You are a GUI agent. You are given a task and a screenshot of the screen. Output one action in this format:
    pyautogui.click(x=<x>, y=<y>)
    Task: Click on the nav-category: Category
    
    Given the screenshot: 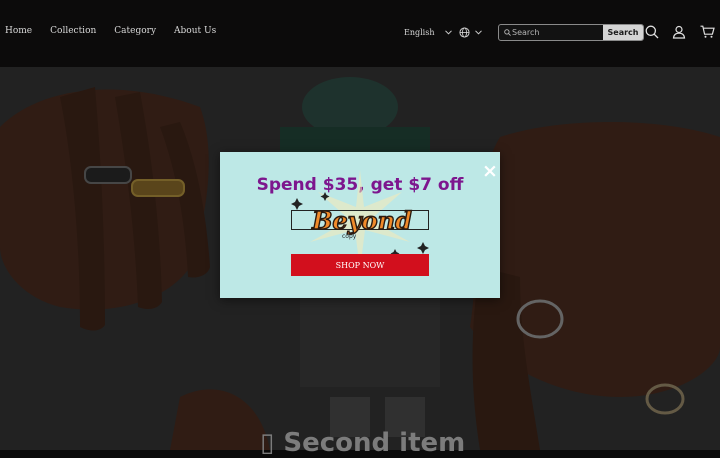 What is the action you would take?
    pyautogui.click(x=135, y=31)
    